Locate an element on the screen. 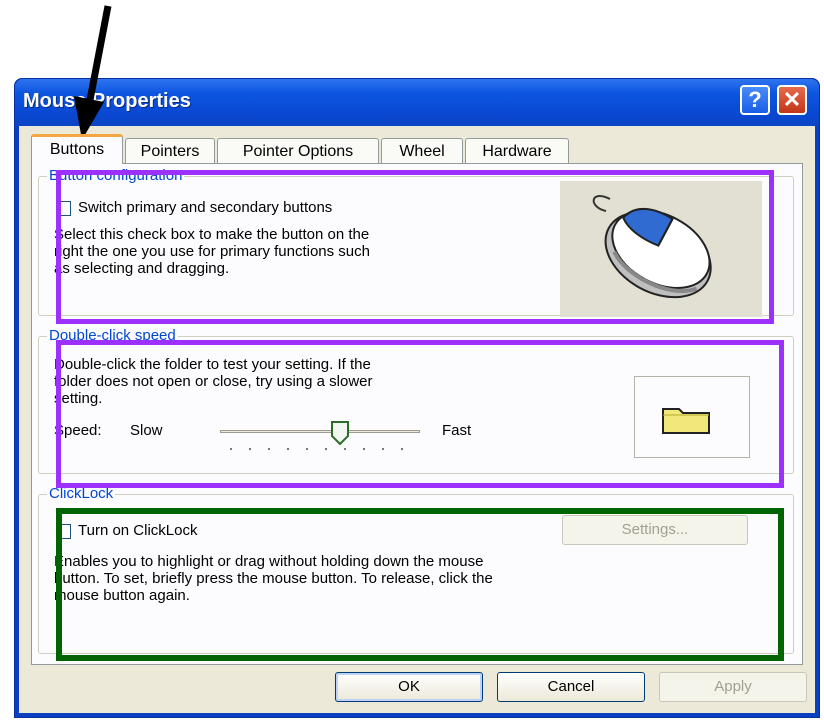 This screenshot has width=824, height=720. close-button: ✕ is located at coordinates (792, 100).